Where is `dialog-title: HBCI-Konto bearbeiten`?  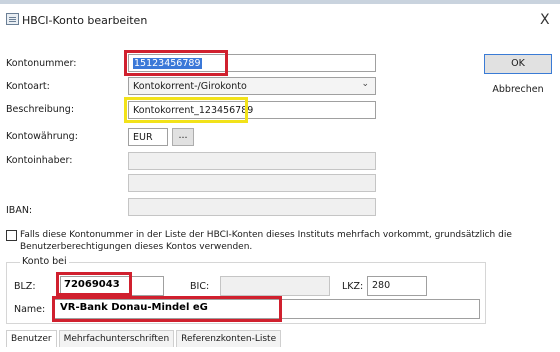
dialog-title: HBCI-Konto bearbeiten is located at coordinates (85, 20).